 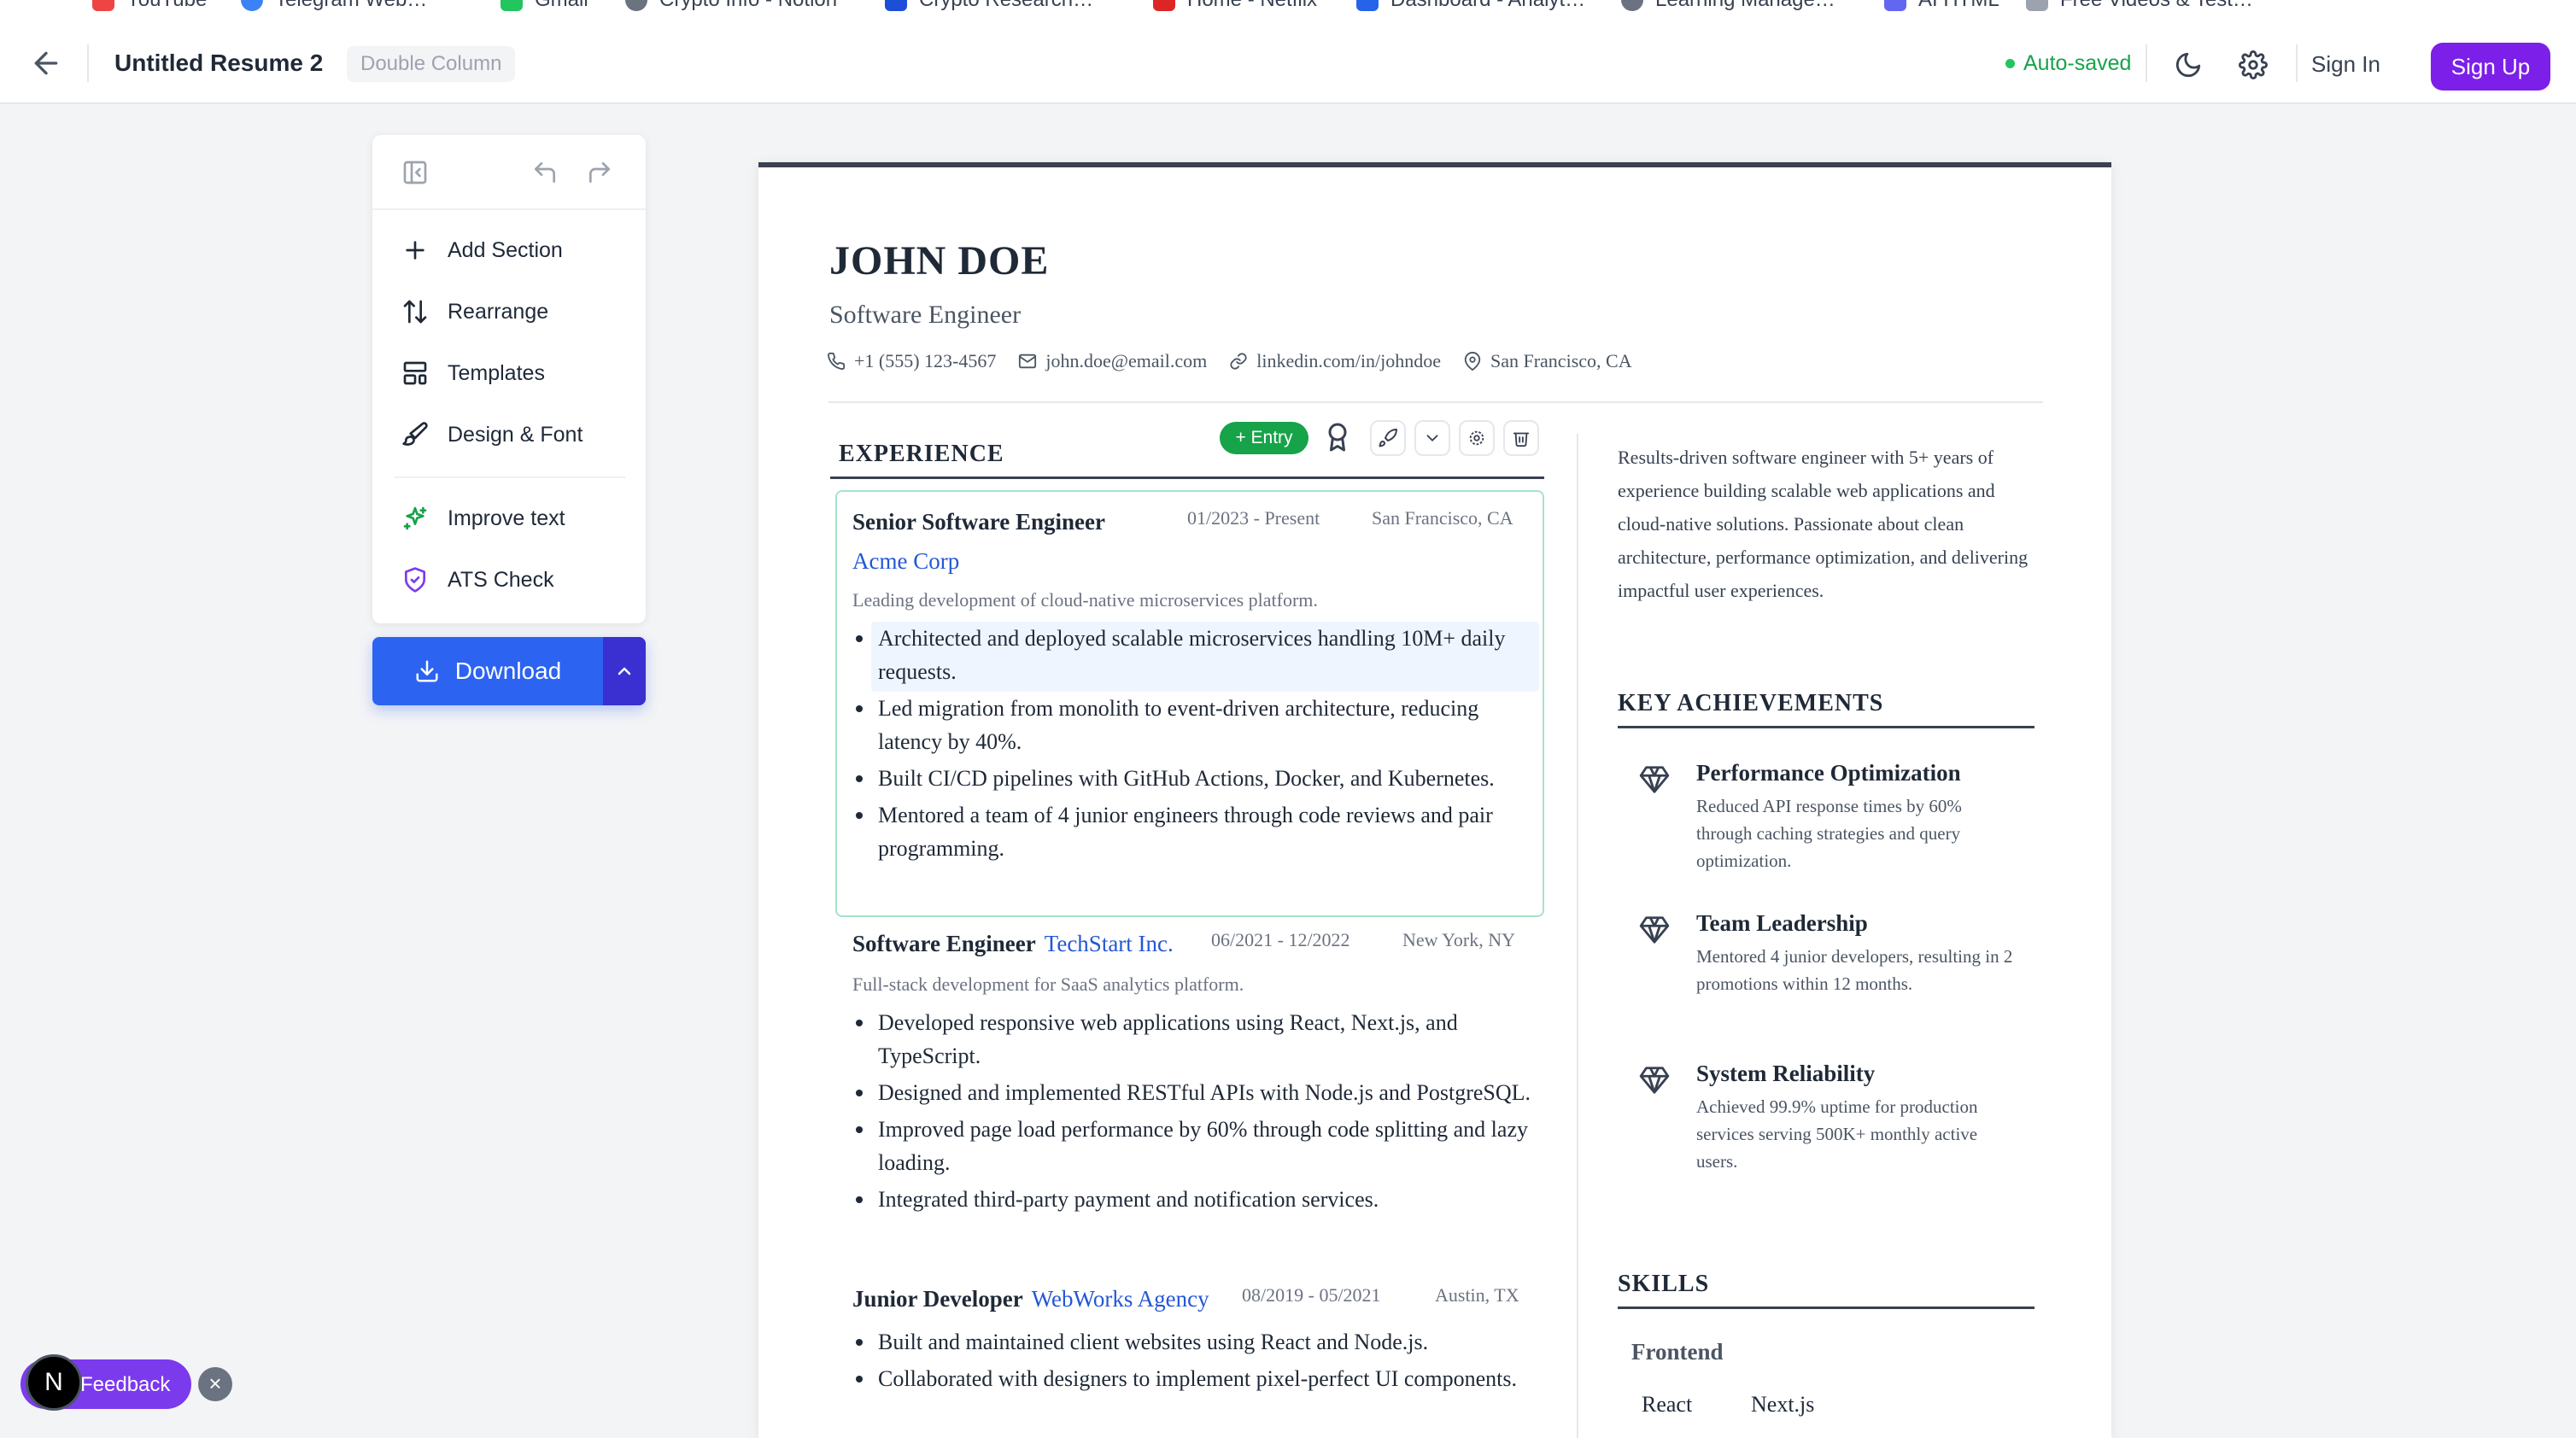 What do you see at coordinates (512, 518) in the screenshot?
I see `improve-text-button: Improve text` at bounding box center [512, 518].